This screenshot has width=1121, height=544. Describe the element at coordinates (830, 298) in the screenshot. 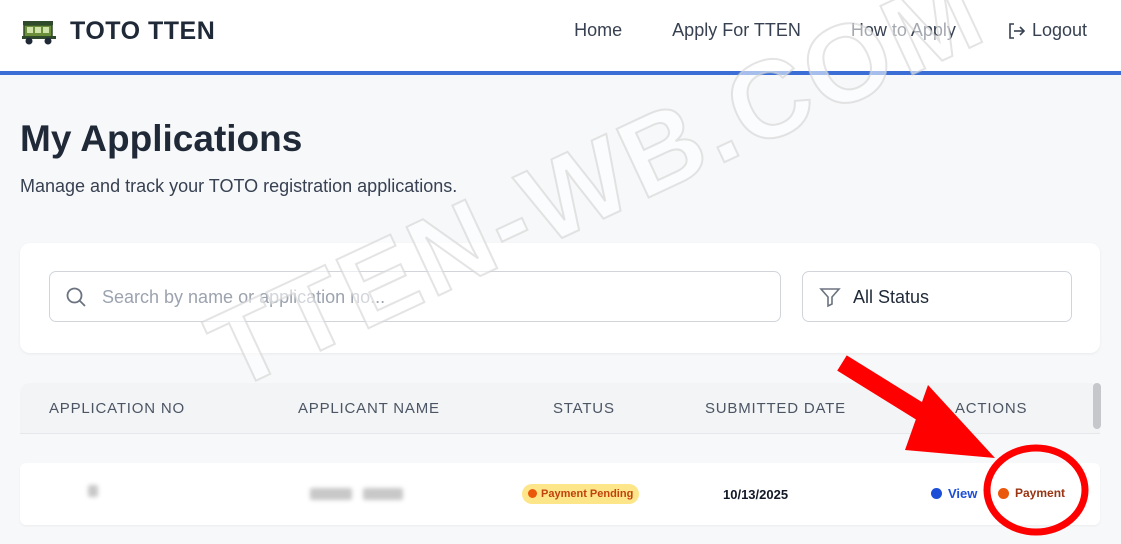

I see `filter-icon` at that location.